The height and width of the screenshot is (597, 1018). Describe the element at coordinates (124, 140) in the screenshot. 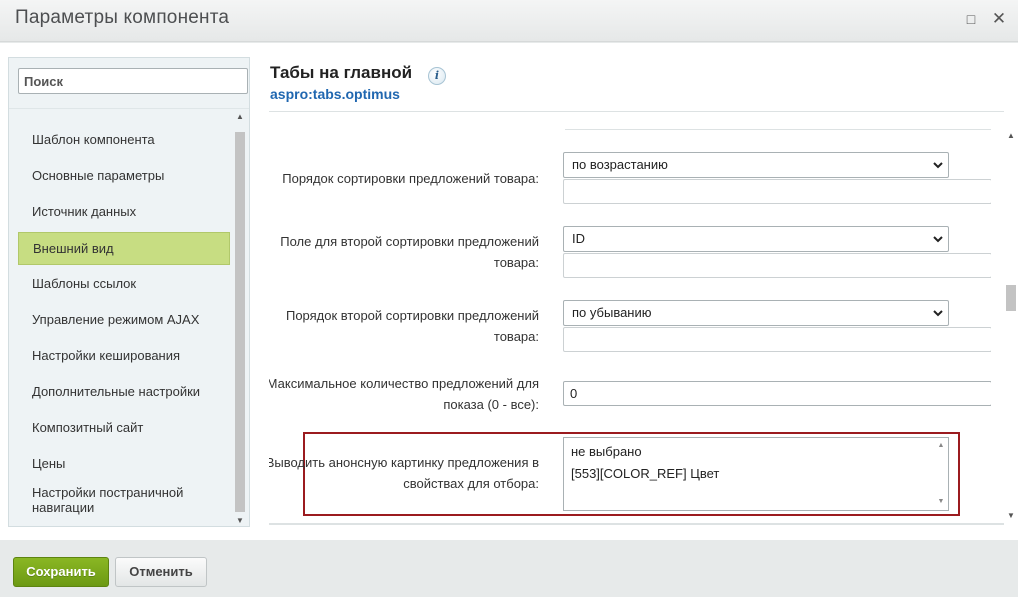

I see `sidebar-item-template: Шаблон компонента` at that location.